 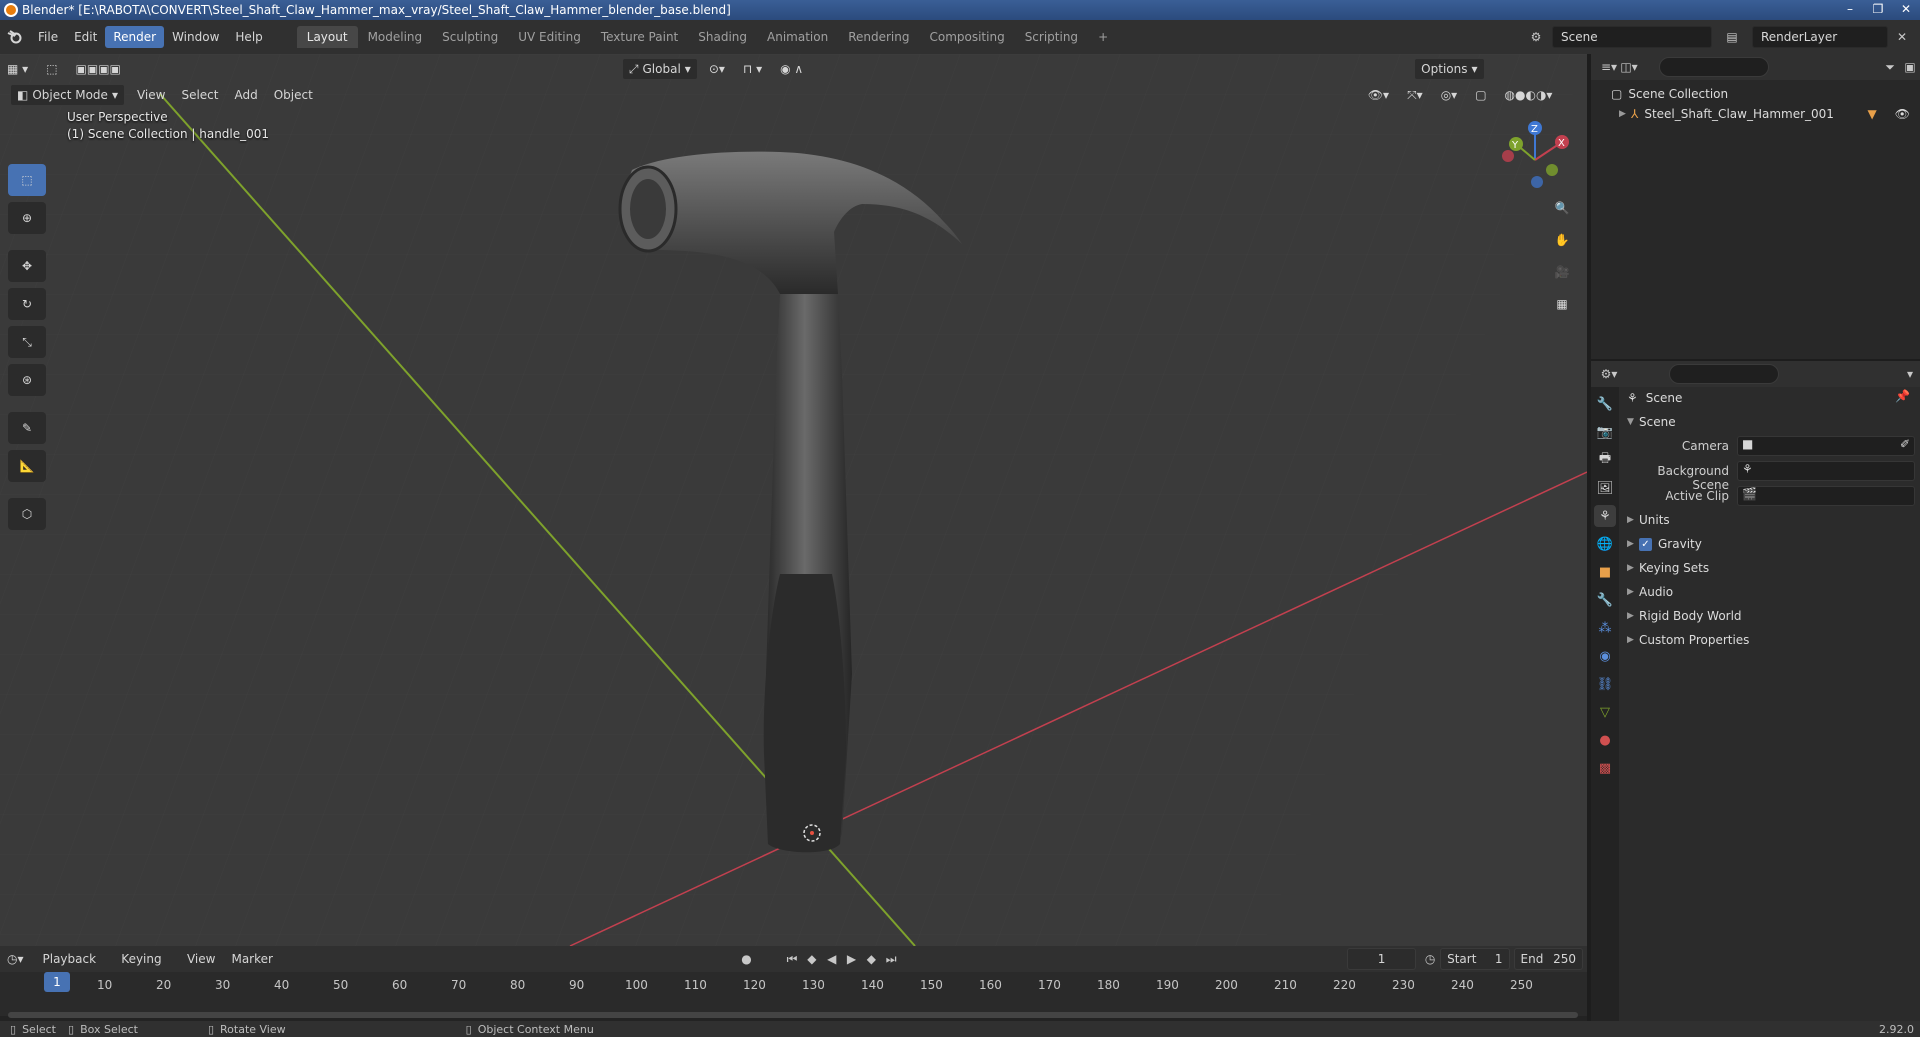 I want to click on marker-menu: Marker, so click(x=251, y=959).